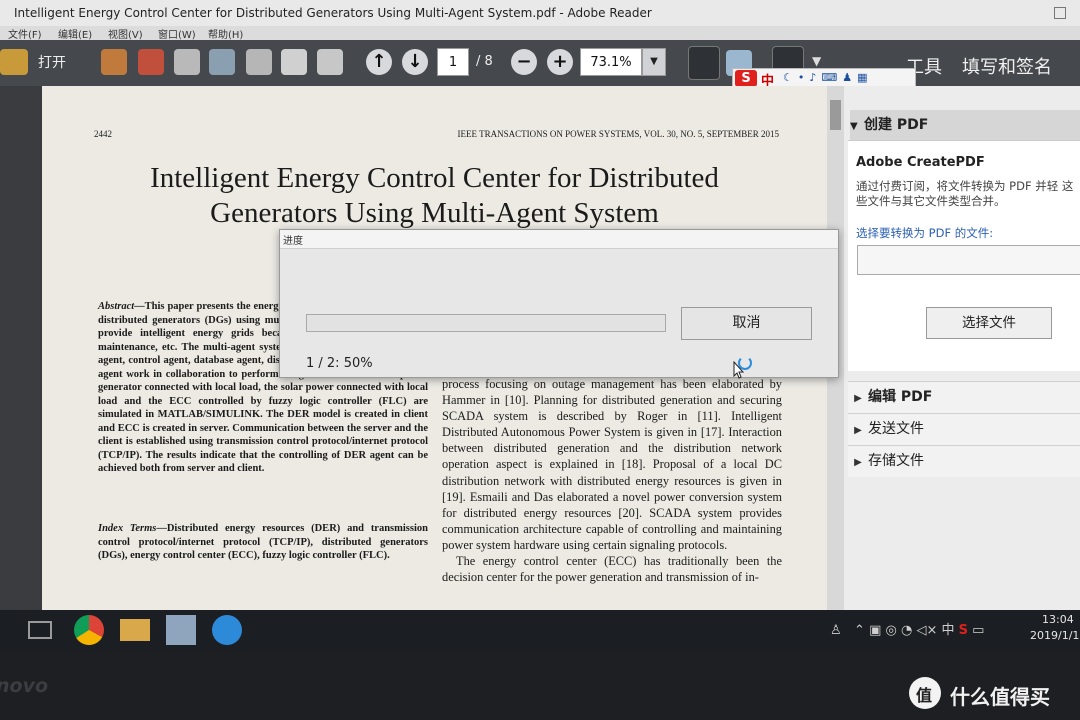  Describe the element at coordinates (739, 370) in the screenshot. I see `mouse-cursor-icon` at that location.